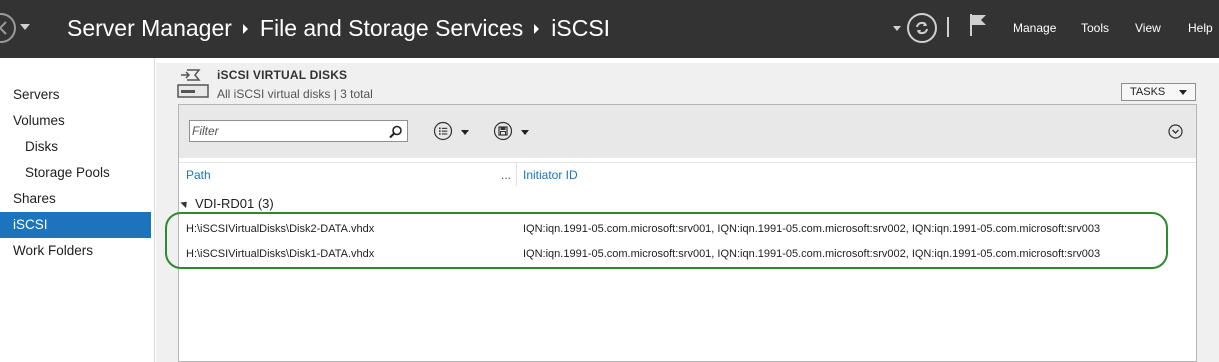 The image size is (1219, 362). What do you see at coordinates (75, 225) in the screenshot?
I see `sidebar-item-iscsi: iSCSI` at bounding box center [75, 225].